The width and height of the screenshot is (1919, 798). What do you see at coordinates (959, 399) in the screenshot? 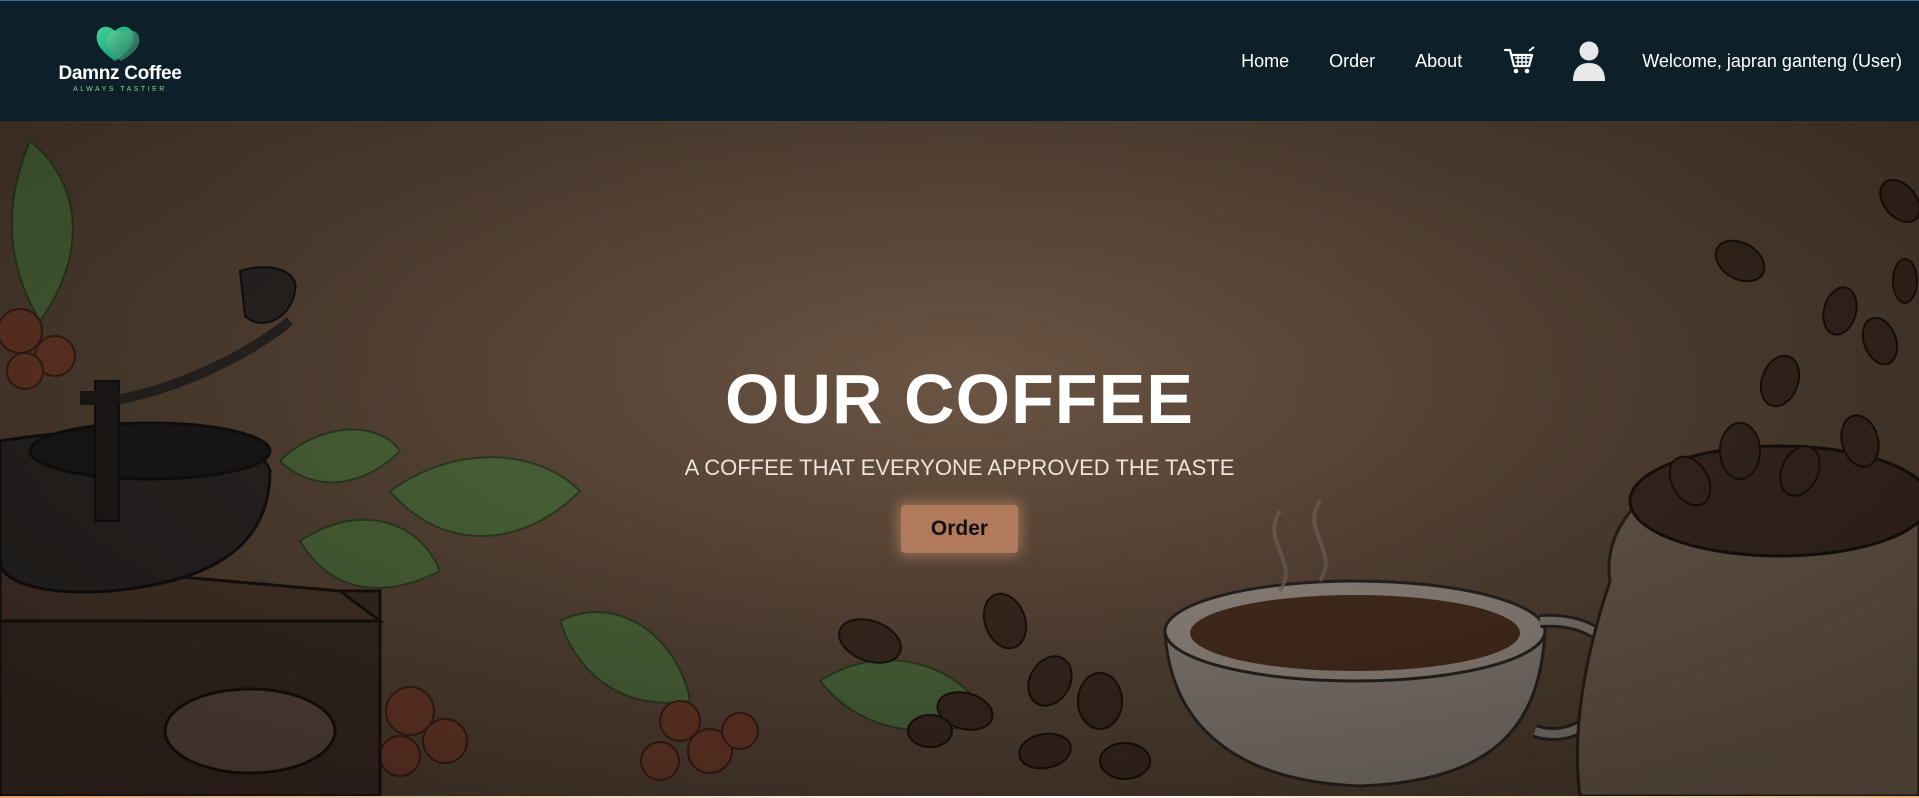
I see `hero-title: OUR COFFEE` at bounding box center [959, 399].